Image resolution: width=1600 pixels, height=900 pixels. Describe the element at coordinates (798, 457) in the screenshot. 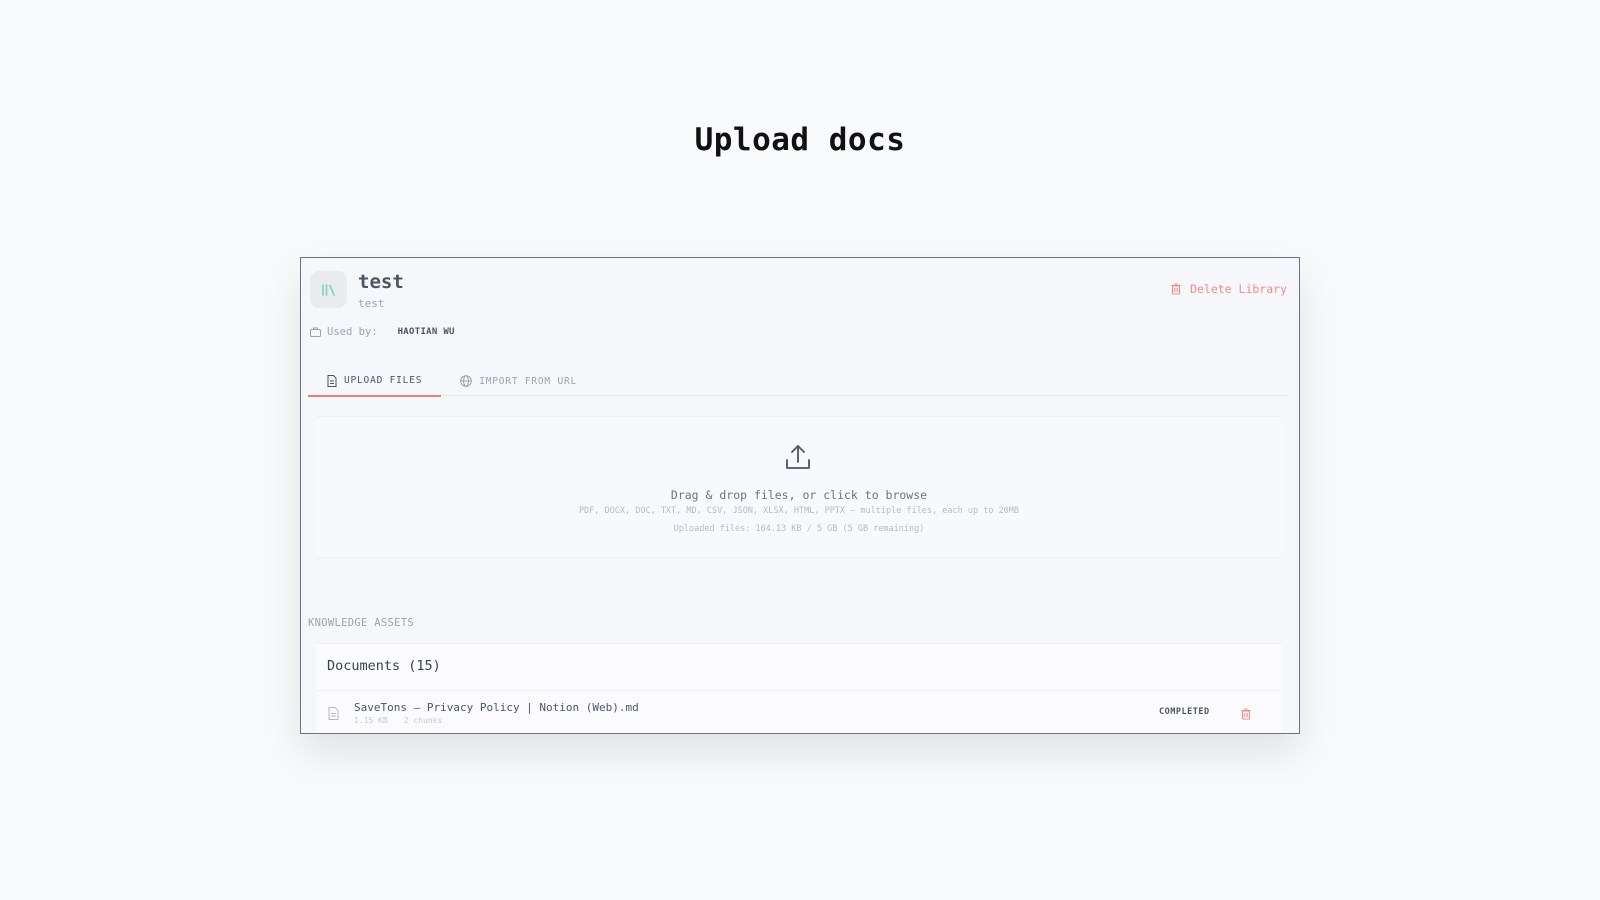

I see `upload-icon` at that location.